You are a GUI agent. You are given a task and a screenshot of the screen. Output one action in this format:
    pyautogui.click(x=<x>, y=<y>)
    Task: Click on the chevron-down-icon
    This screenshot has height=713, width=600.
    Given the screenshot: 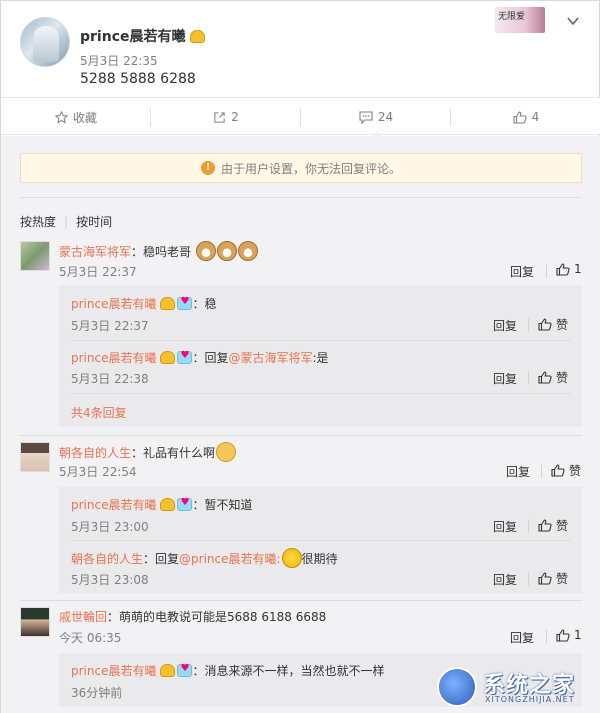 What is the action you would take?
    pyautogui.click(x=573, y=21)
    